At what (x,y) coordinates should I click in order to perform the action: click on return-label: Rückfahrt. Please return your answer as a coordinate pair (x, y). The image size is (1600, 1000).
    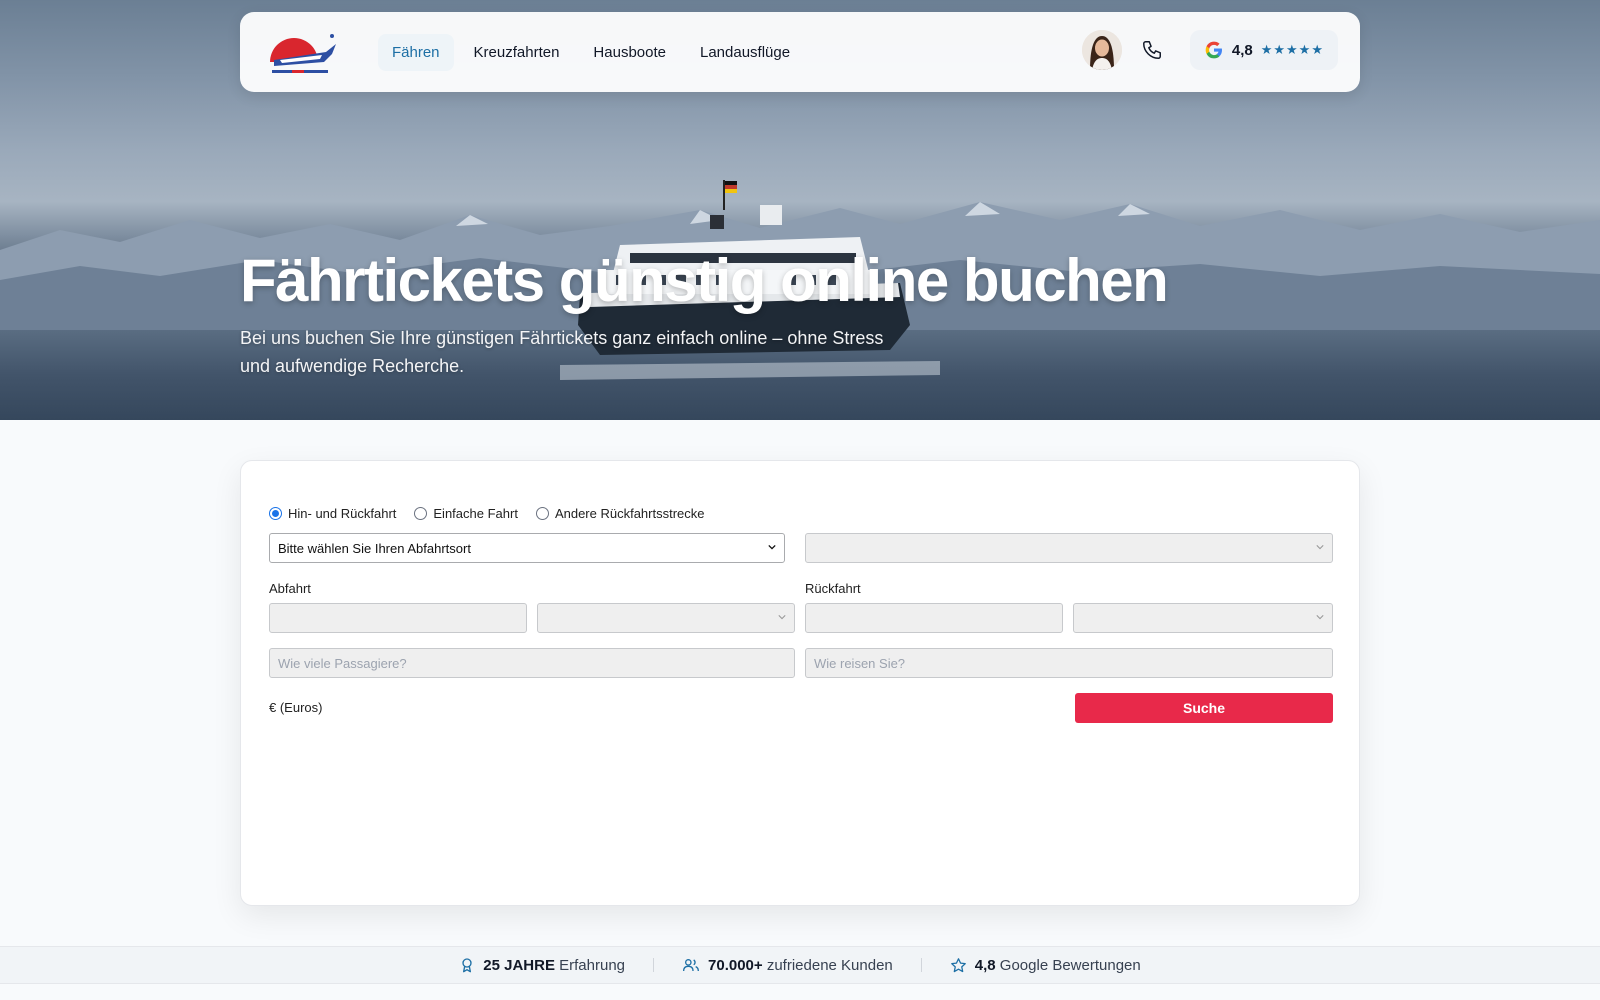
    Looking at the image, I should click on (833, 588).